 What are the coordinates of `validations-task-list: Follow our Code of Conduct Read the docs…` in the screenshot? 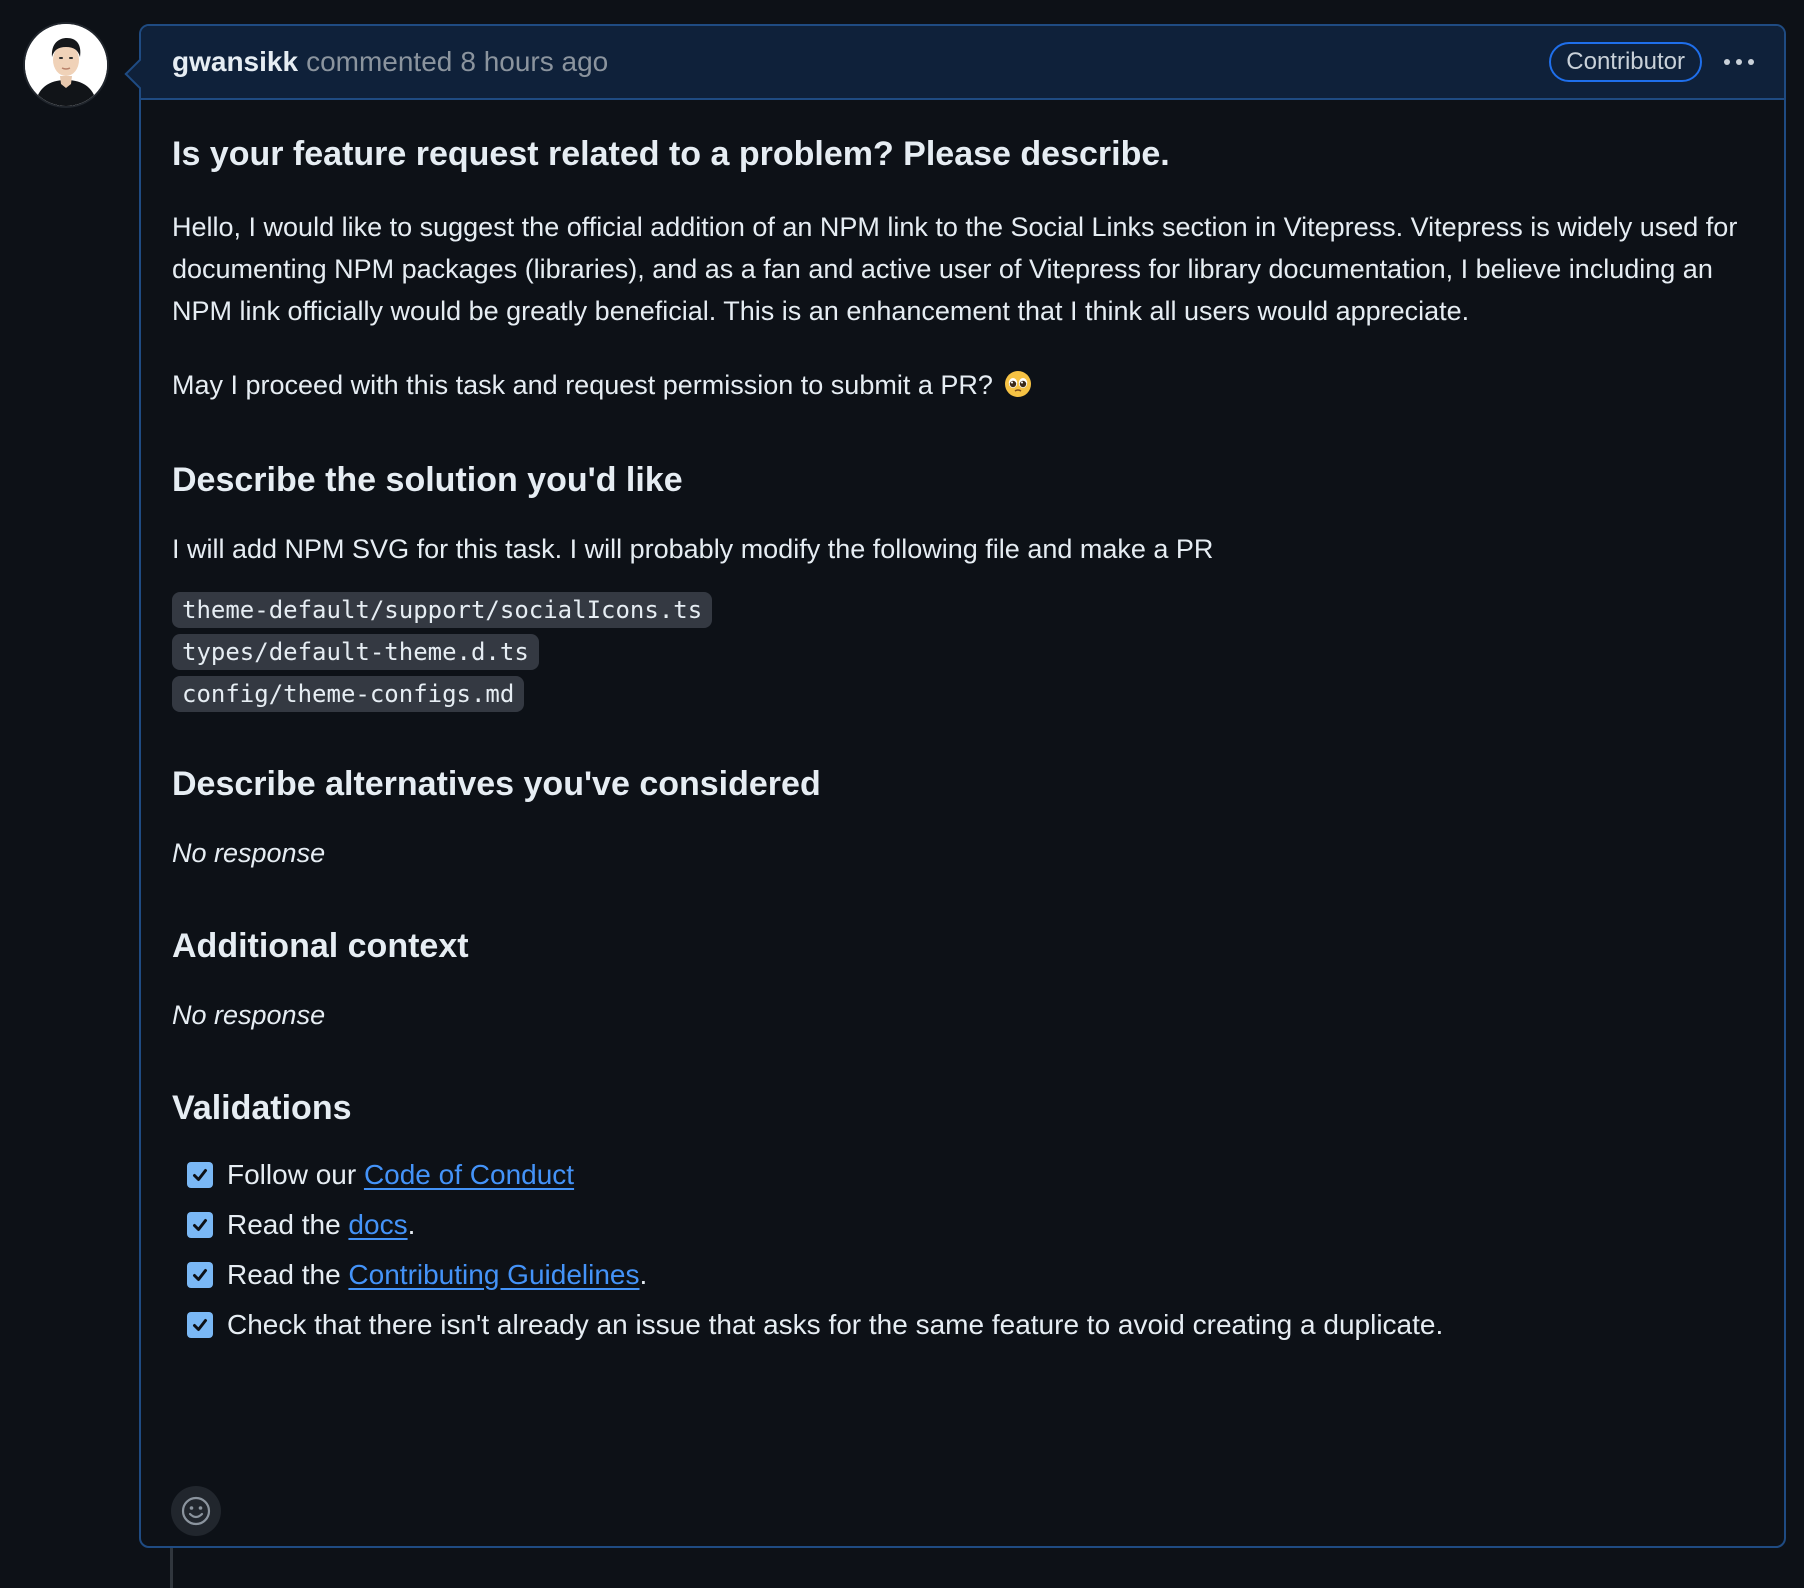 It's located at (962, 1250).